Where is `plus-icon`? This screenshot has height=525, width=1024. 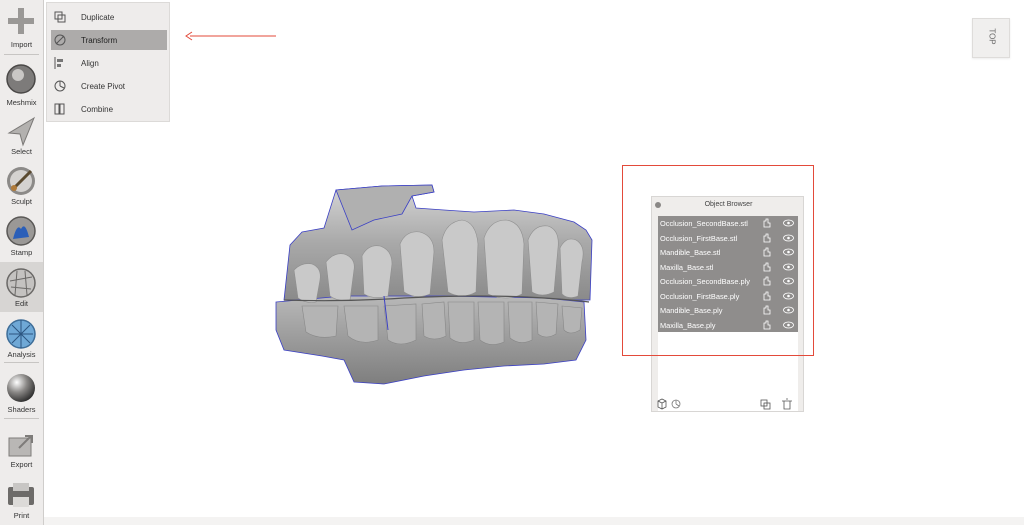 plus-icon is located at coordinates (21, 21).